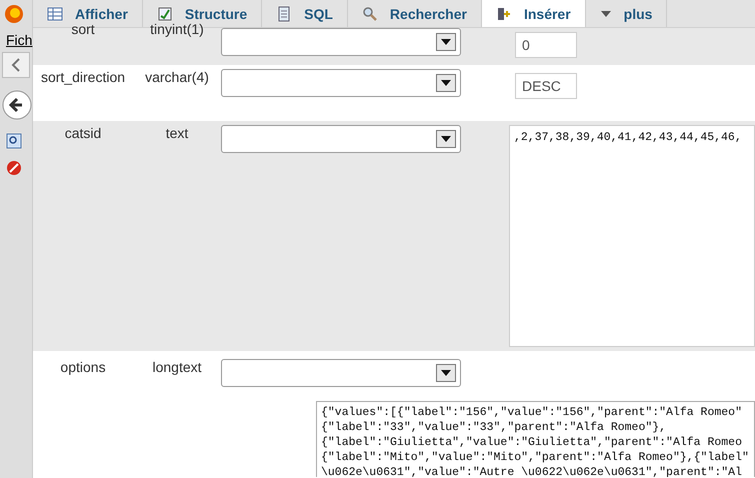 The width and height of the screenshot is (755, 478). Describe the element at coordinates (164, 14) in the screenshot. I see `structure-icon` at that location.